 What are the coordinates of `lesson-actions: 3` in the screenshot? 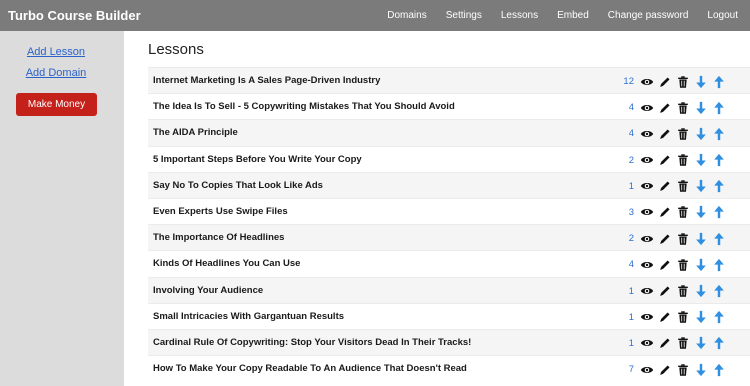 It's located at (673, 212).